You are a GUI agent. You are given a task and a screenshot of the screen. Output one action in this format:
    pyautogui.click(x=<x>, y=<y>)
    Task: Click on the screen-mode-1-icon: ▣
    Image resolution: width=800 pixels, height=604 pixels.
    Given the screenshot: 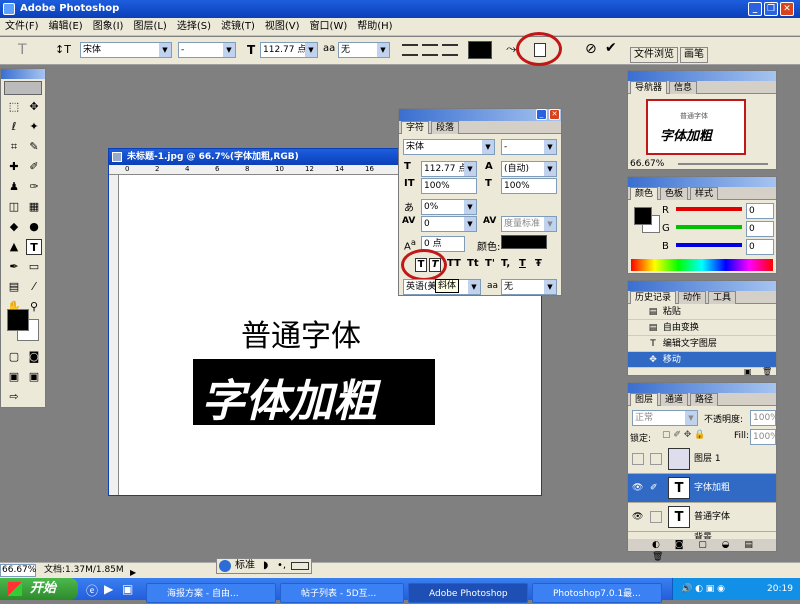 What is the action you would take?
    pyautogui.click(x=14, y=377)
    